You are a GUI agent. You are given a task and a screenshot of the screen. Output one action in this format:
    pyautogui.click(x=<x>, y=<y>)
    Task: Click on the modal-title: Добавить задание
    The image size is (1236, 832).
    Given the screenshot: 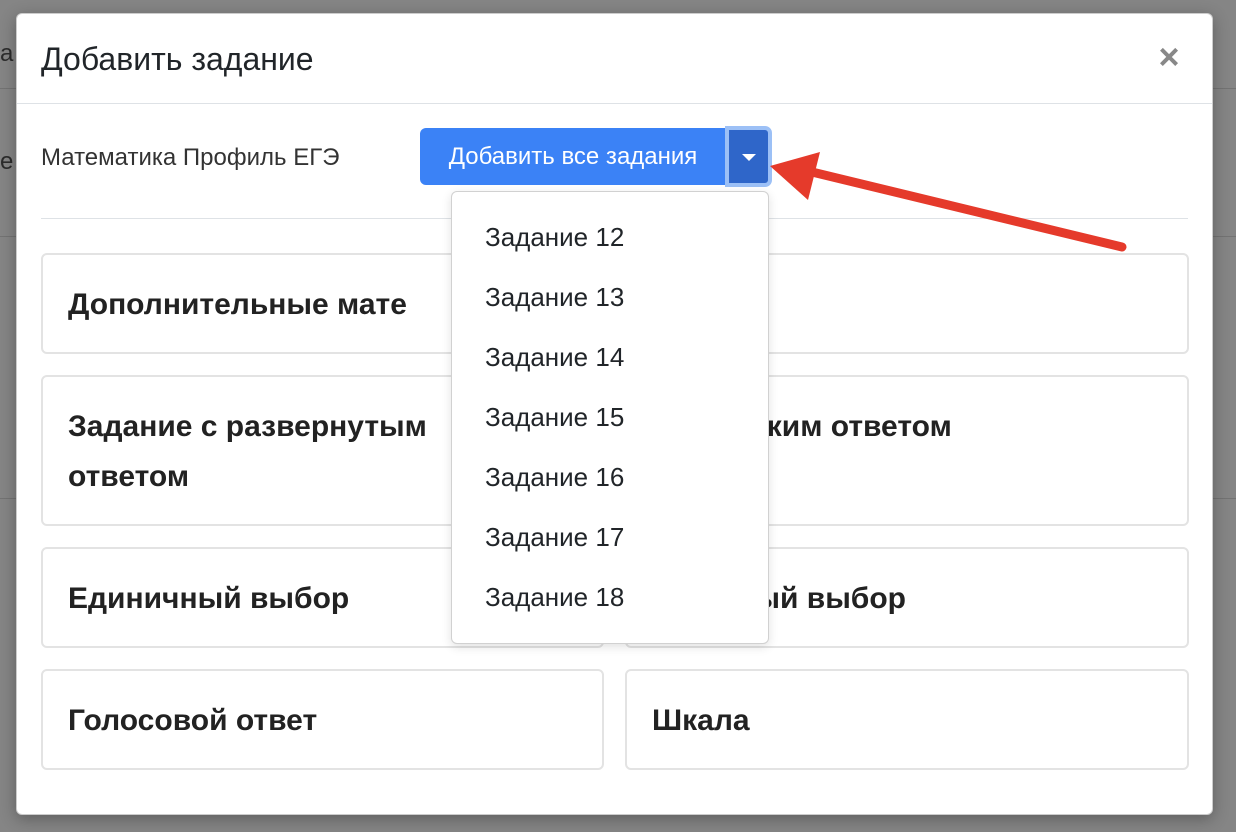 What is the action you would take?
    pyautogui.click(x=177, y=59)
    